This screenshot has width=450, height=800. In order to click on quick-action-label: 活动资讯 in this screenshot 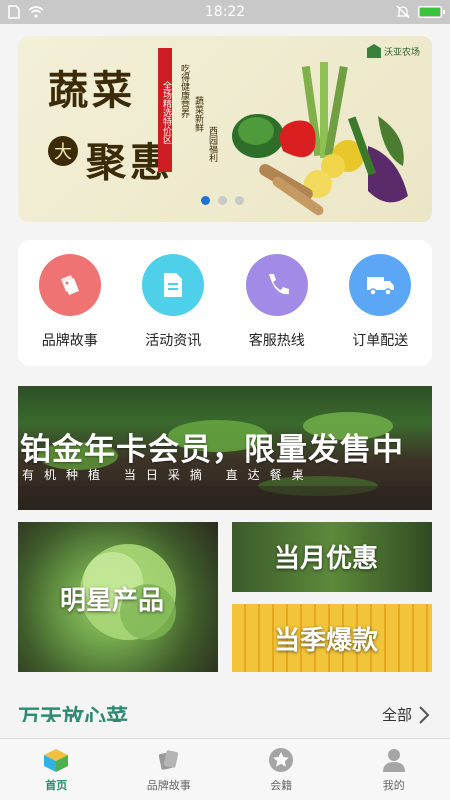, I will do `click(173, 341)`.